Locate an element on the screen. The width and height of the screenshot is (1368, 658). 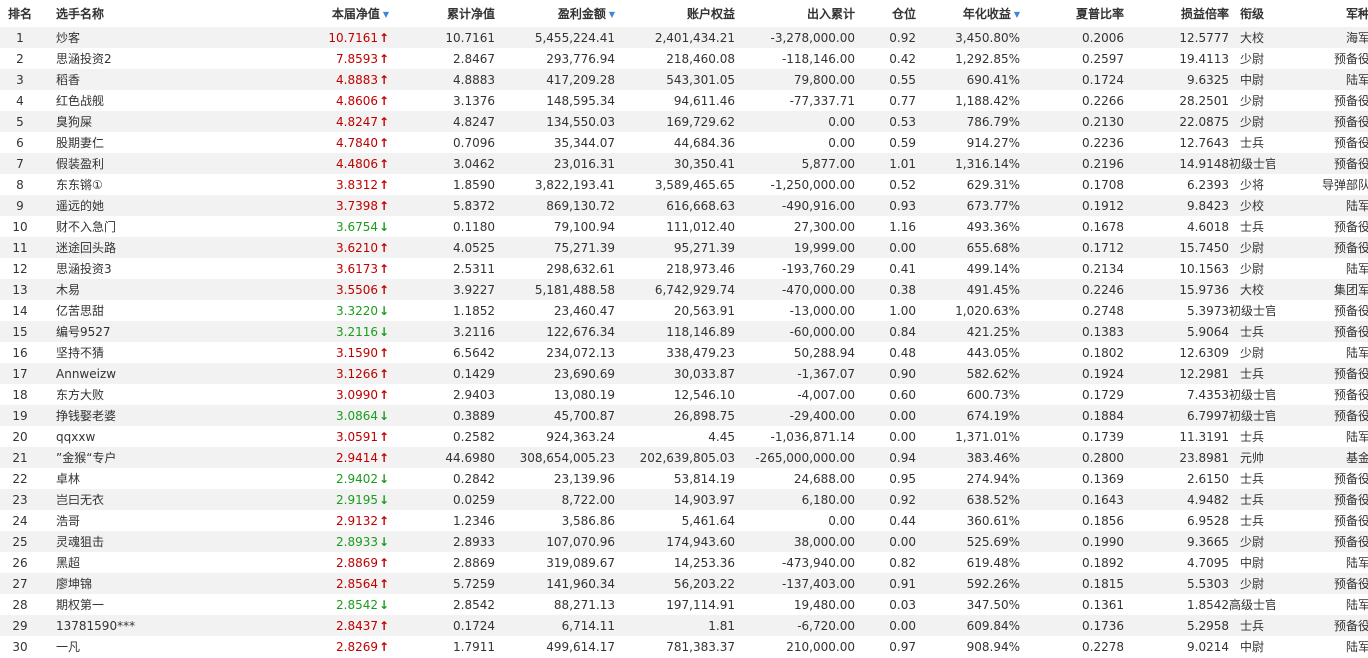
cell-position: 0.53 is located at coordinates (885, 121).